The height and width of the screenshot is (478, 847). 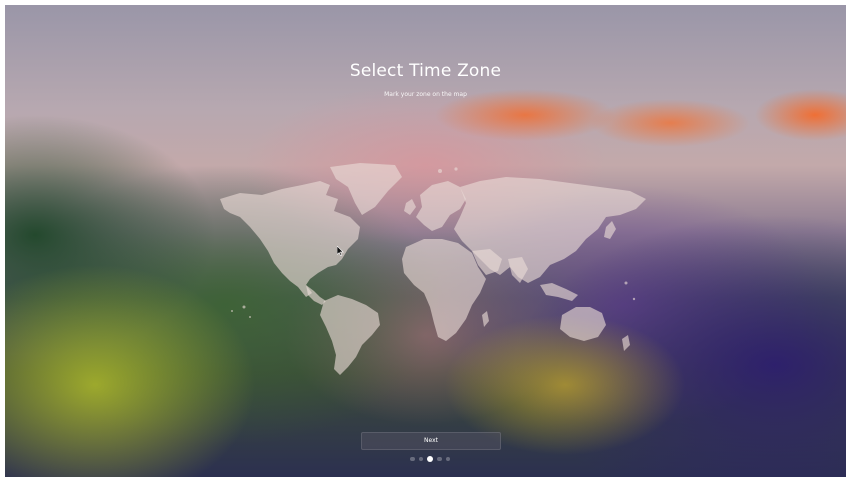 I want to click on map-region-southeast-asia, so click(x=559, y=292).